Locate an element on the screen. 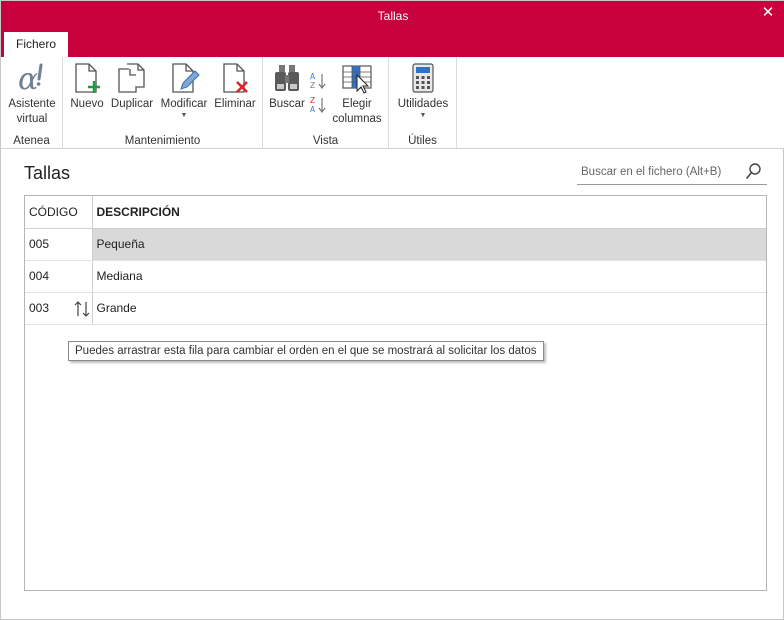 The image size is (784, 620). duplicate-icon is located at coordinates (131, 78).